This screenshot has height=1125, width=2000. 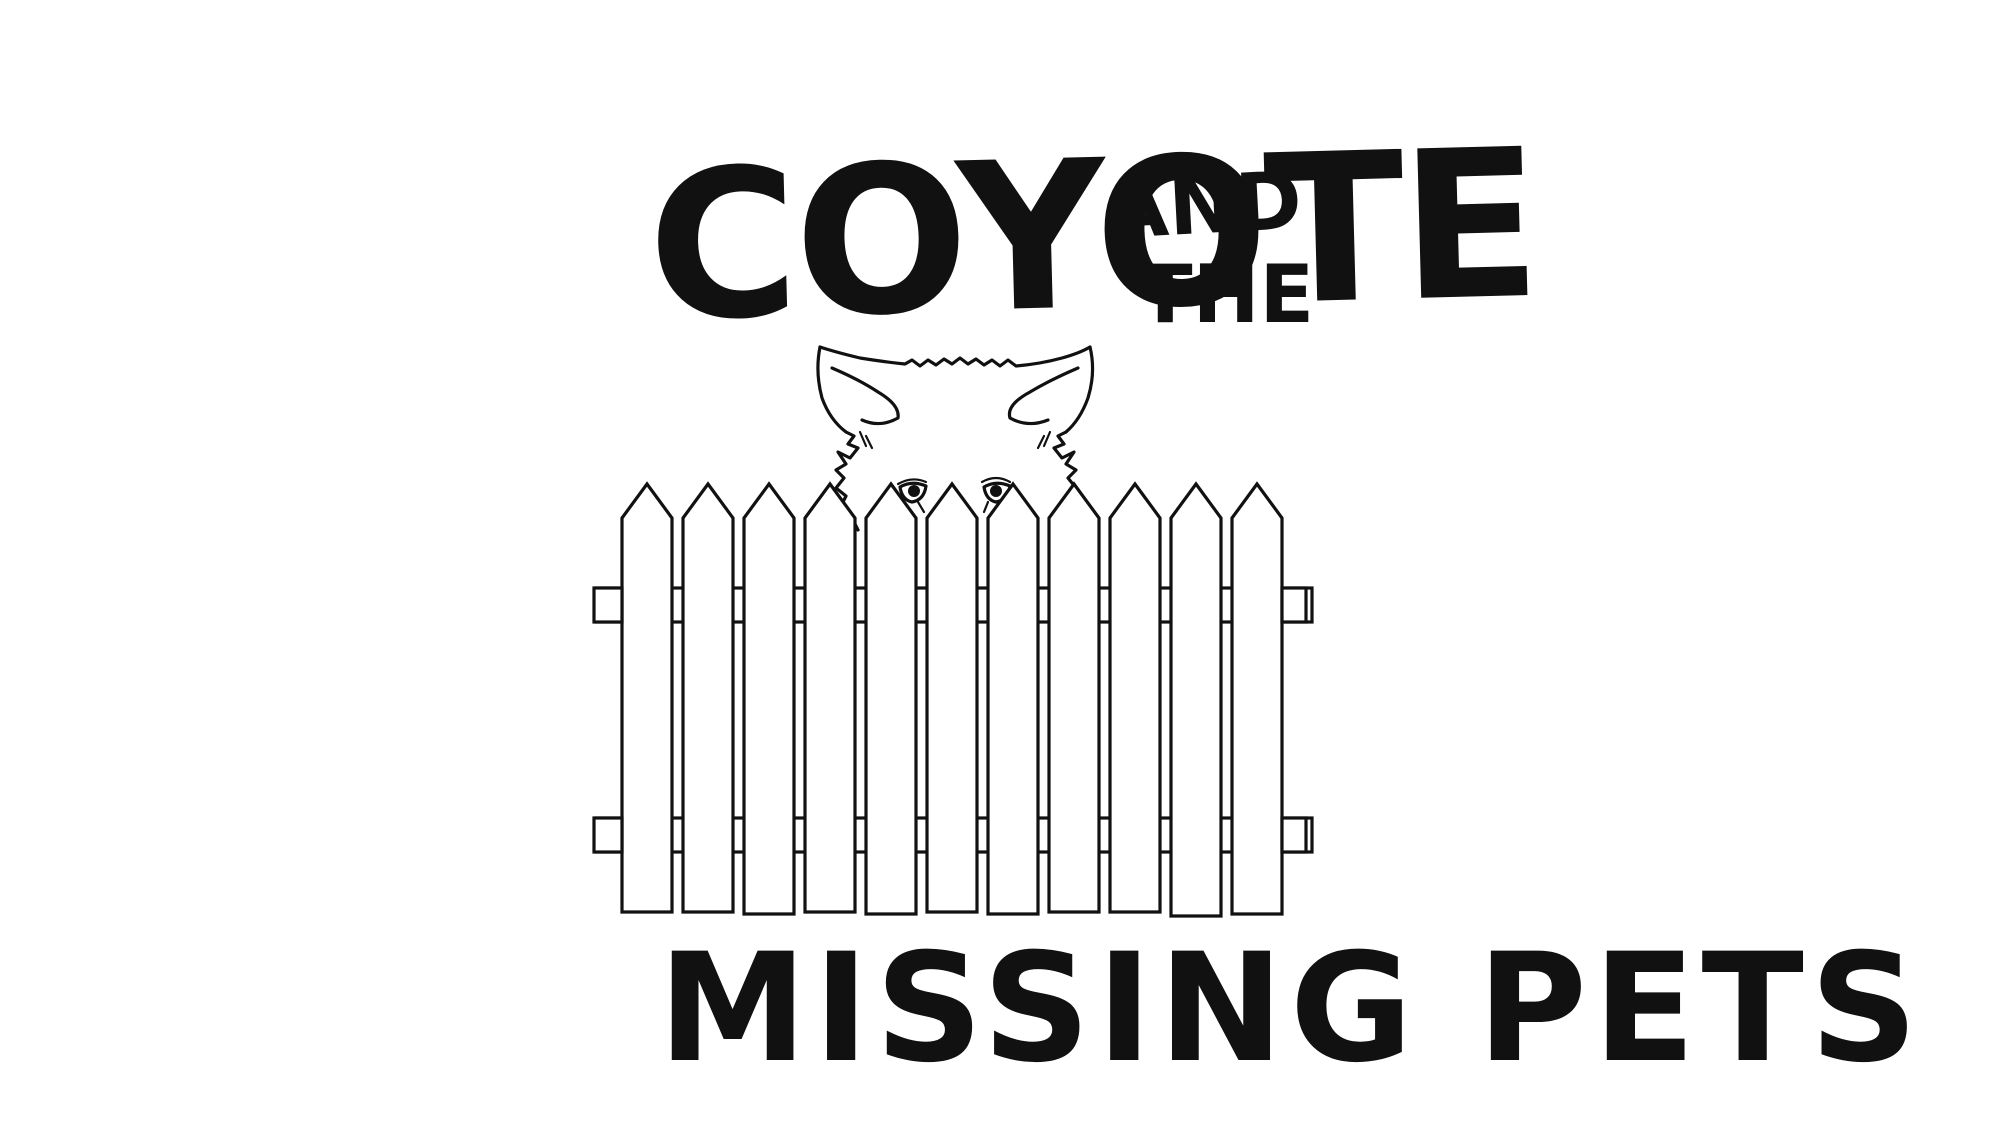 What do you see at coordinates (608, 605) in the screenshot?
I see `fence-rail-end-left-top` at bounding box center [608, 605].